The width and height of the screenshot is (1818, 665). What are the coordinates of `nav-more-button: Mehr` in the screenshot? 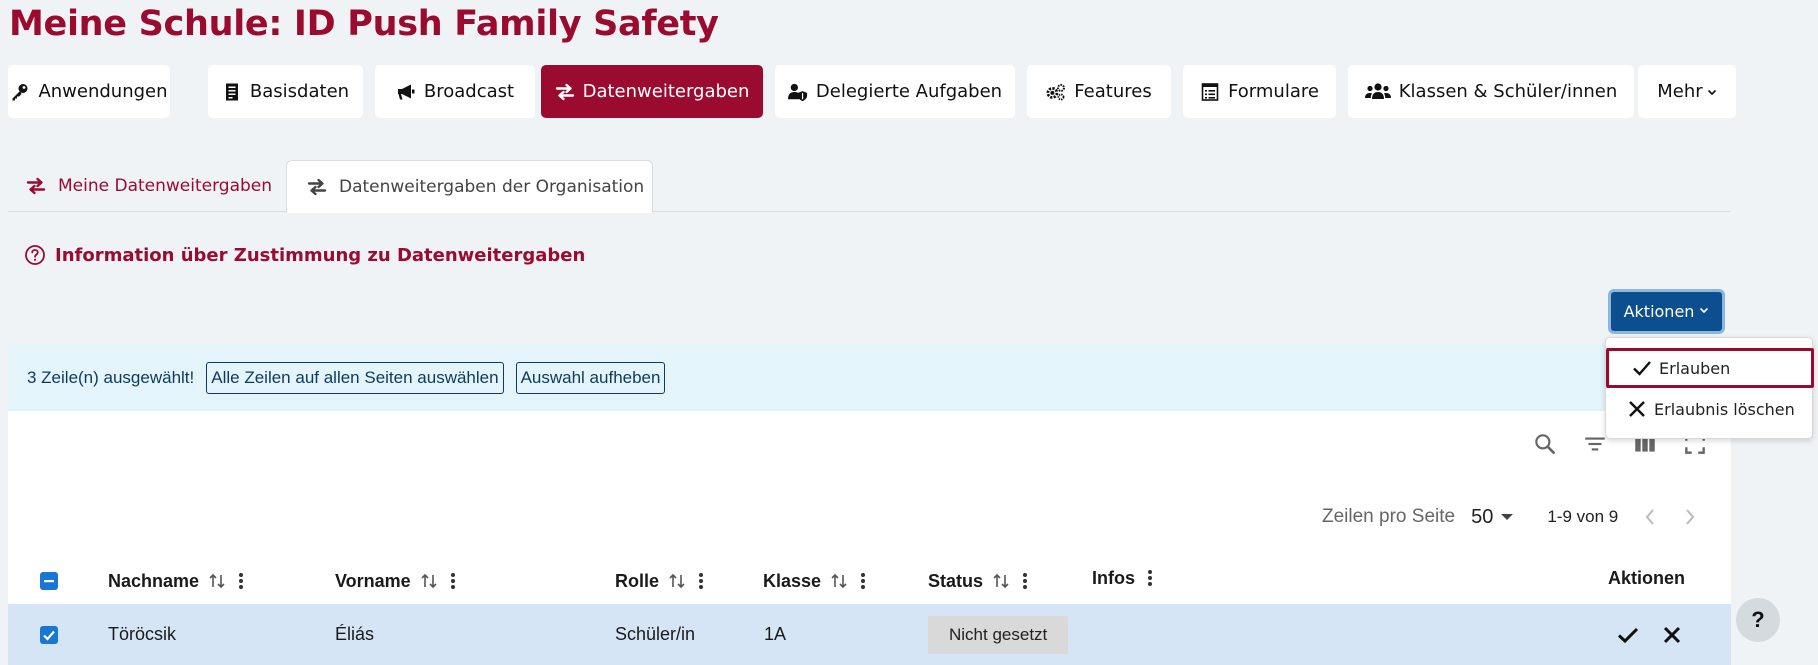 It's located at (1687, 91).